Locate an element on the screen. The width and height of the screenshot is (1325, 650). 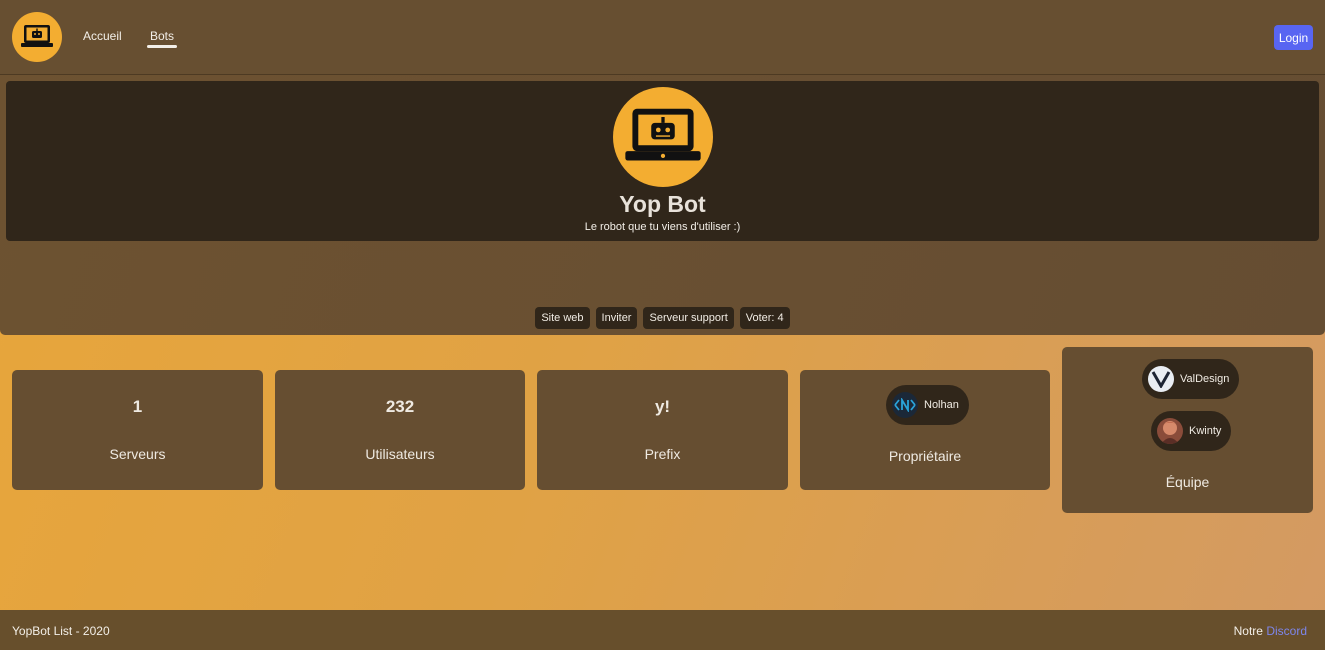
prefix-label: Prefix is located at coordinates (662, 454).